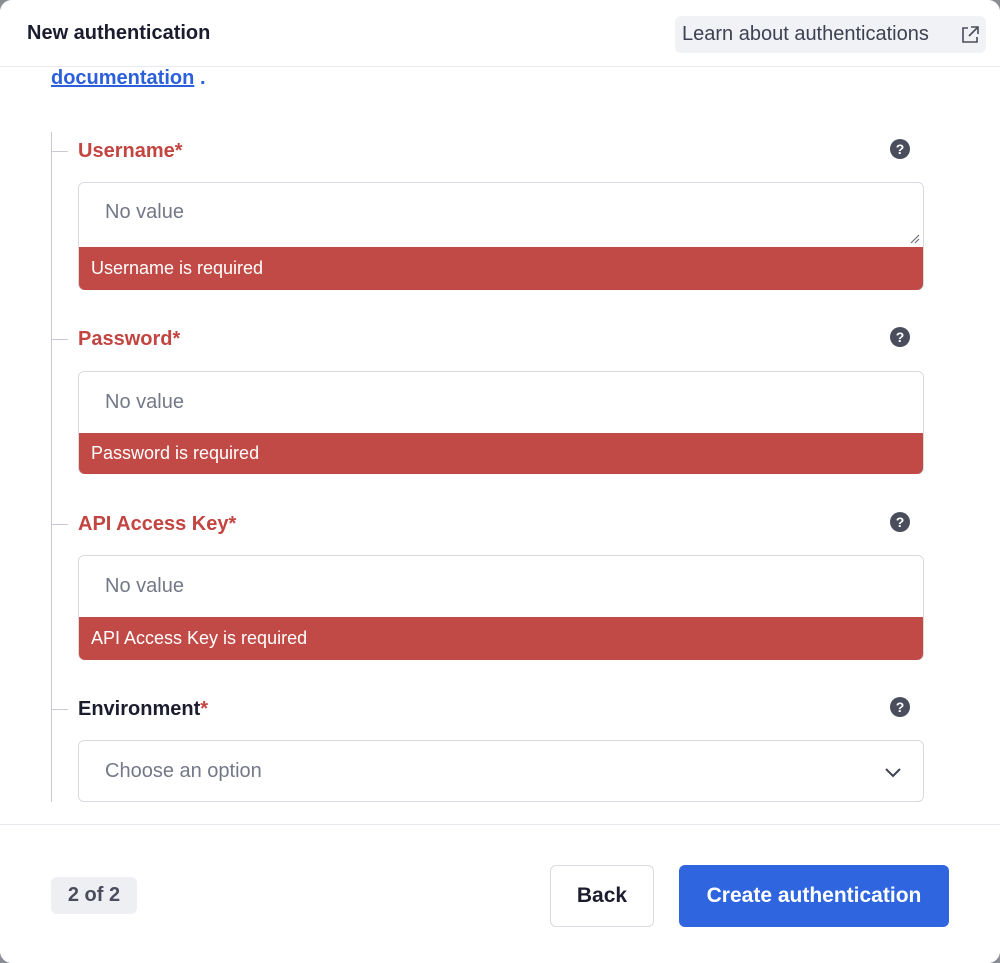 The width and height of the screenshot is (1000, 963). I want to click on chevron-down-icon, so click(893, 773).